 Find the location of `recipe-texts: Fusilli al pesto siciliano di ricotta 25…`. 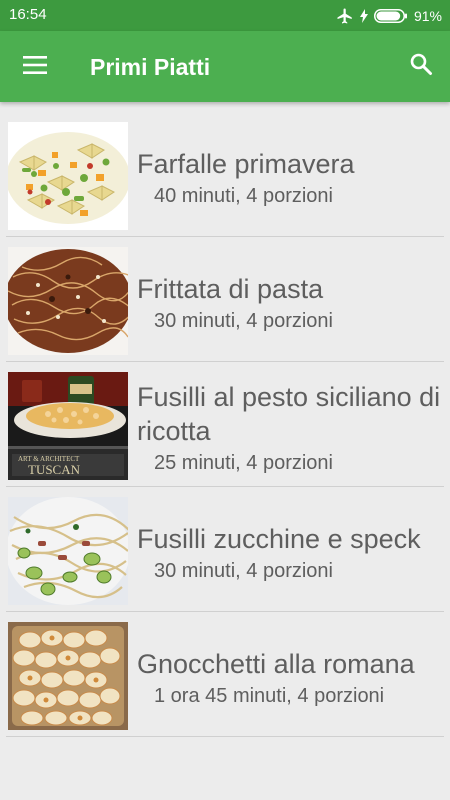

recipe-texts: Fusilli al pesto siciliano di ricotta 25… is located at coordinates (292, 427).